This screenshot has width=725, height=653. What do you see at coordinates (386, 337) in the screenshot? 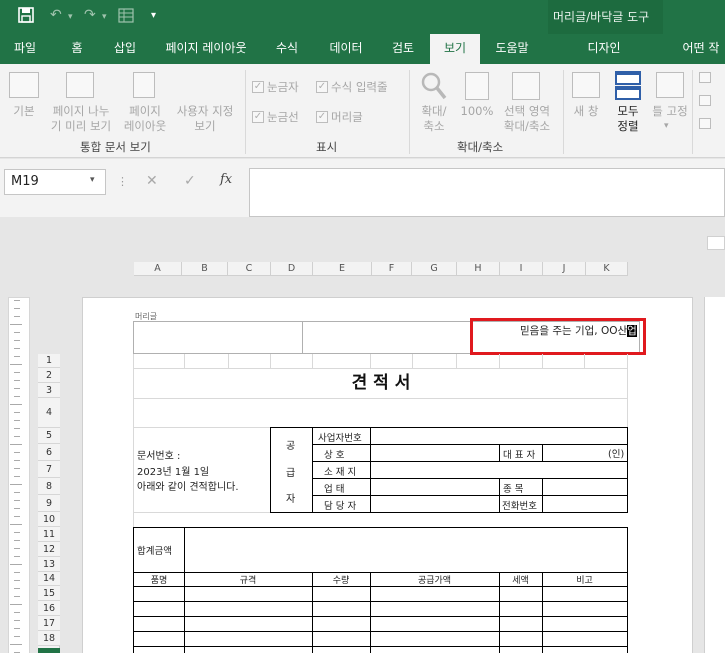
I see `header-center-section` at bounding box center [386, 337].